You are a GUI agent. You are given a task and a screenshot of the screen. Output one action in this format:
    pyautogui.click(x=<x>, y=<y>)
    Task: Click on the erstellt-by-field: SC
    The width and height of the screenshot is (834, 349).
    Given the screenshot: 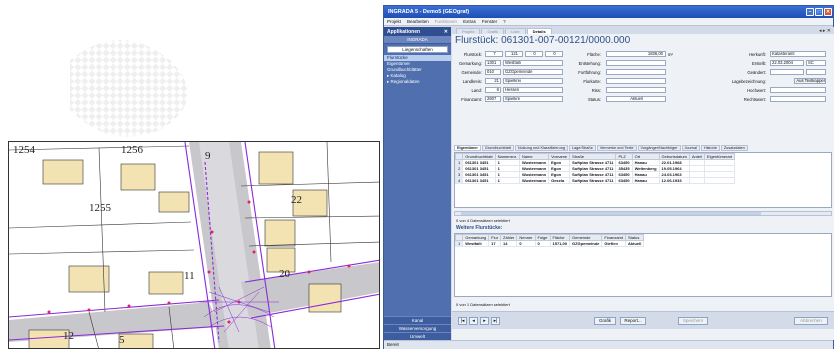 What is the action you would take?
    pyautogui.click(x=816, y=63)
    